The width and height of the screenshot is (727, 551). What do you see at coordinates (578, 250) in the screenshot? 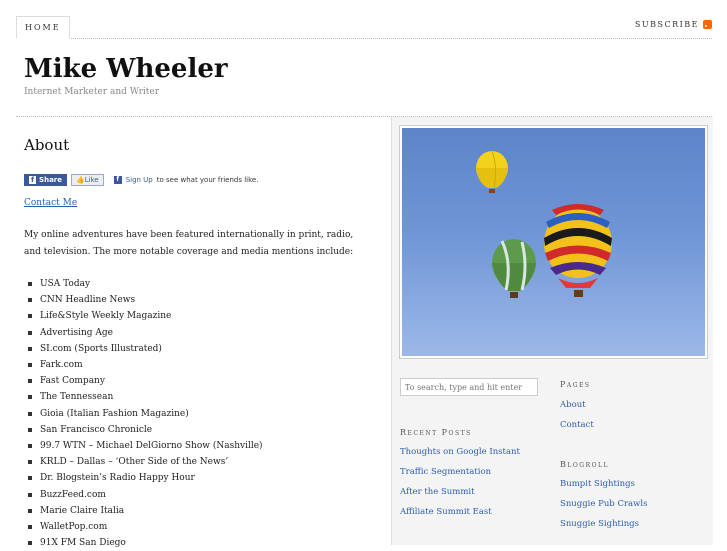
I see `striped-balloon` at bounding box center [578, 250].